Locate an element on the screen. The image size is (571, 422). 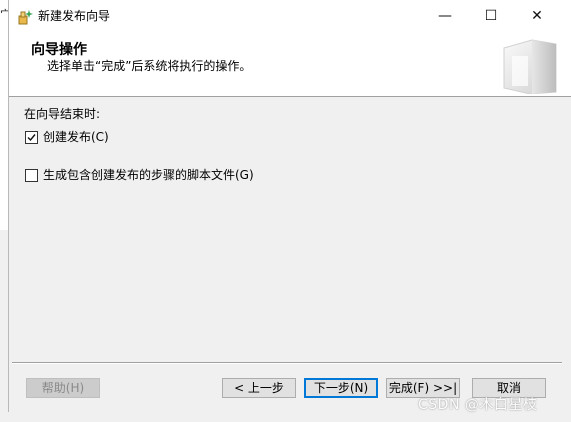
previous-button: < 上一步 is located at coordinates (259, 388).